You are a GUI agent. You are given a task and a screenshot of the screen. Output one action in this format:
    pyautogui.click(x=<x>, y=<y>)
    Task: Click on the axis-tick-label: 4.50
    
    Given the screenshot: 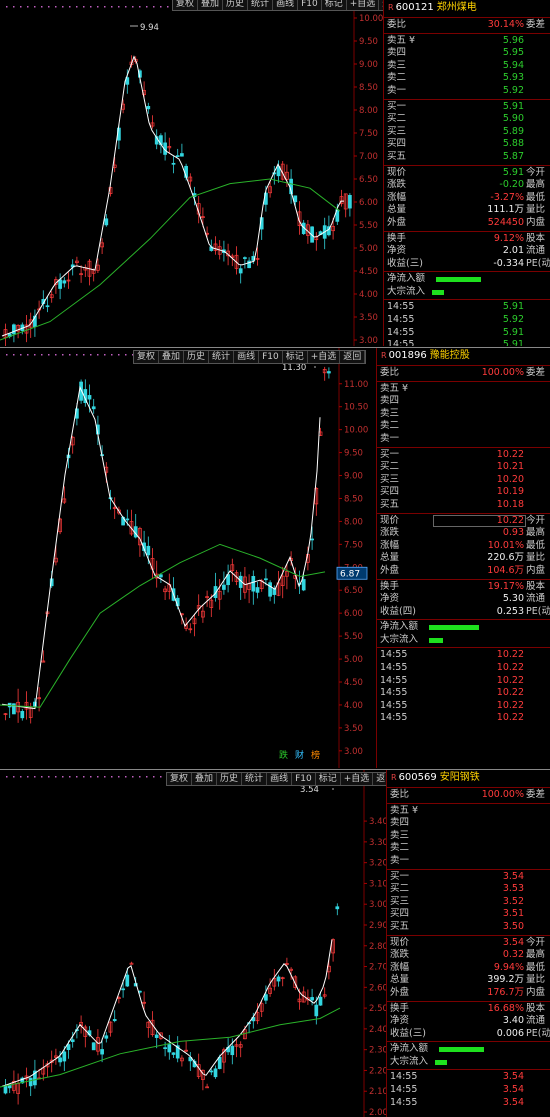 What is the action you would take?
    pyautogui.click(x=353, y=683)
    